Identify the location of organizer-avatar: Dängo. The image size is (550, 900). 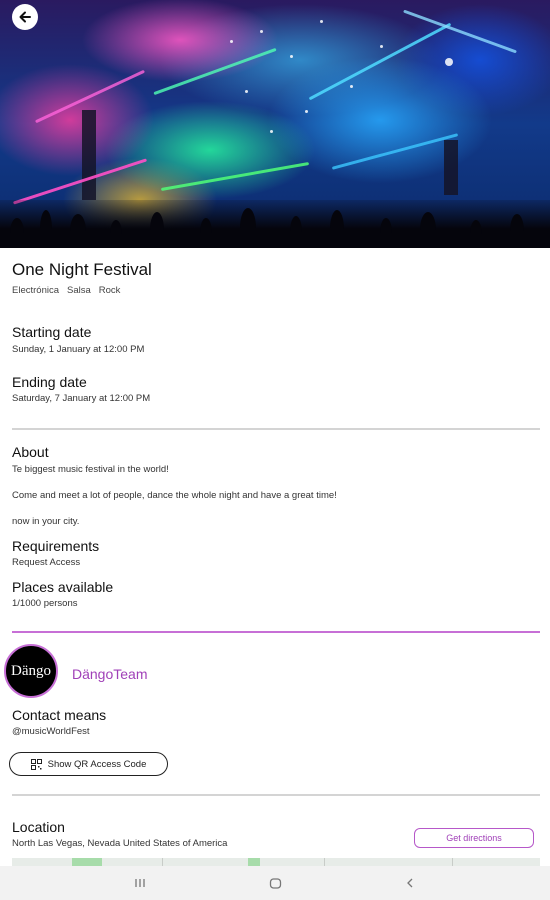
(31, 671).